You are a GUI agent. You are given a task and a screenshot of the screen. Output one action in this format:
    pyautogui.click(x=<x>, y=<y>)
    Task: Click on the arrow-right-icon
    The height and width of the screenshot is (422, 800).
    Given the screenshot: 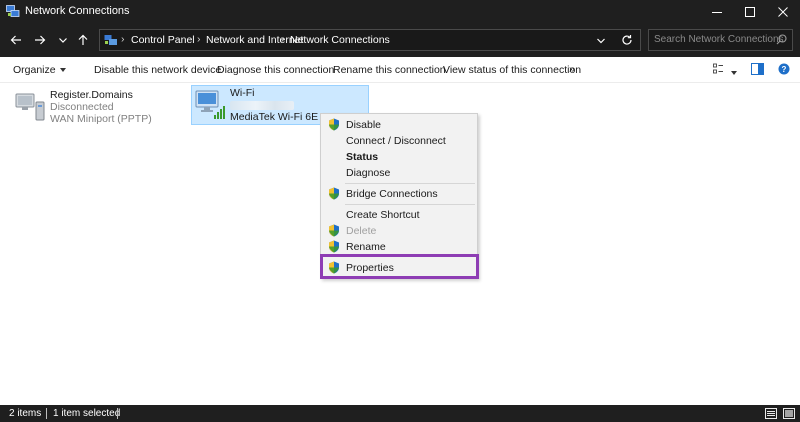 What is the action you would take?
    pyautogui.click(x=40, y=40)
    